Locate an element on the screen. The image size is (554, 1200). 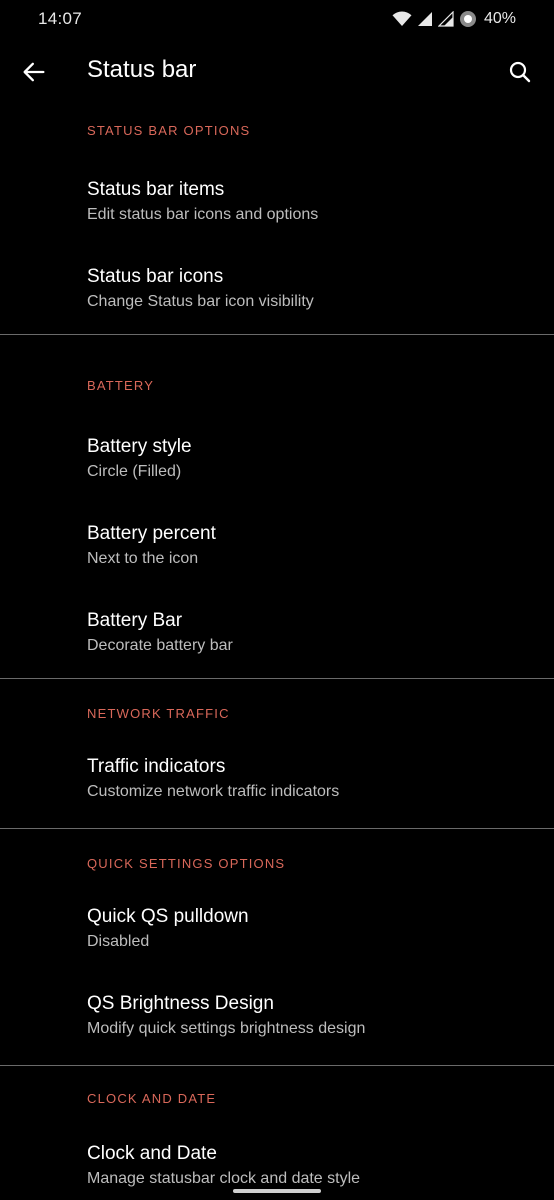
pref-title: Battery Bar is located at coordinates (135, 620).